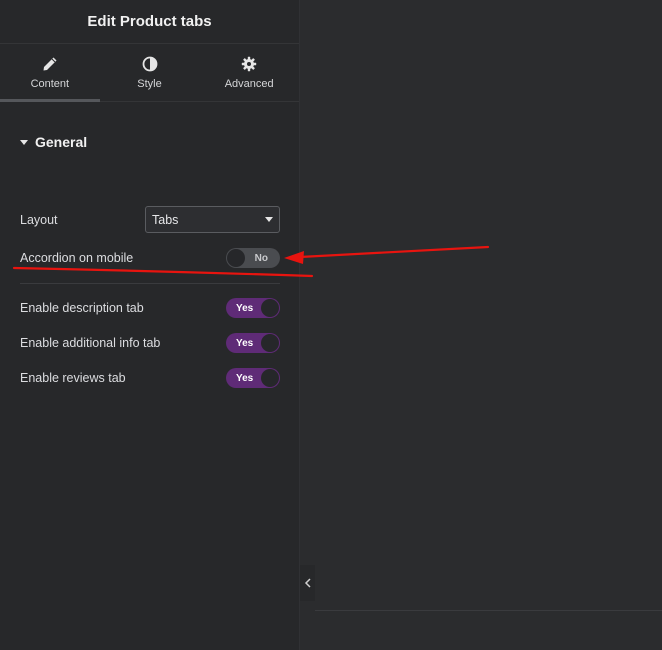  Describe the element at coordinates (245, 378) in the screenshot. I see `reviews-tab-toggle-state: Yes` at that location.